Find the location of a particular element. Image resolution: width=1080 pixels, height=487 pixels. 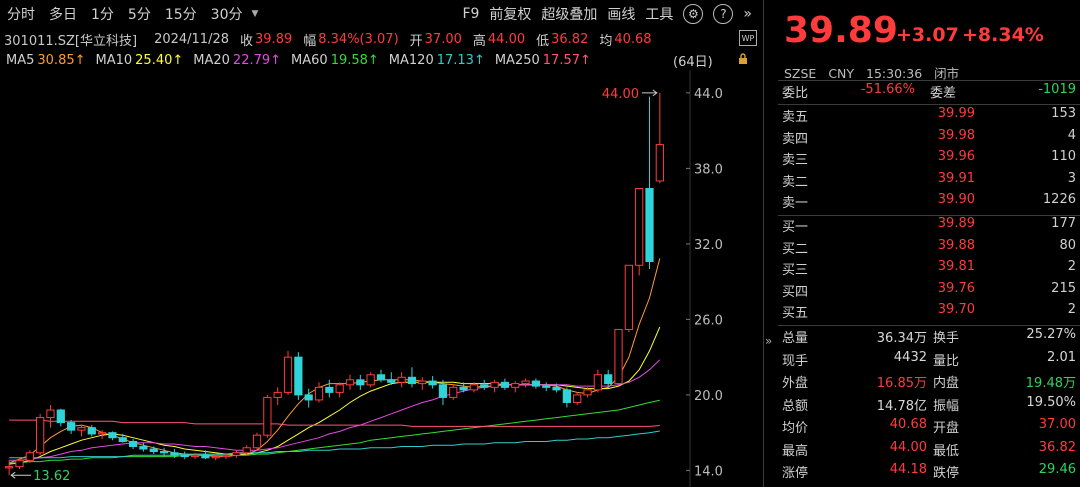

stat-label: 振幅 is located at coordinates (946, 406).